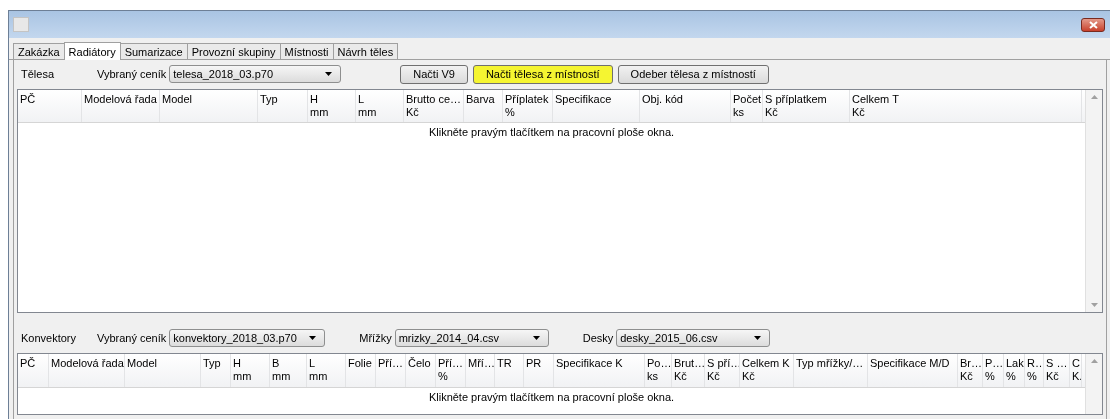 This screenshot has width=1110, height=419. Describe the element at coordinates (993, 370) in the screenshot. I see `column-header: P… %` at that location.